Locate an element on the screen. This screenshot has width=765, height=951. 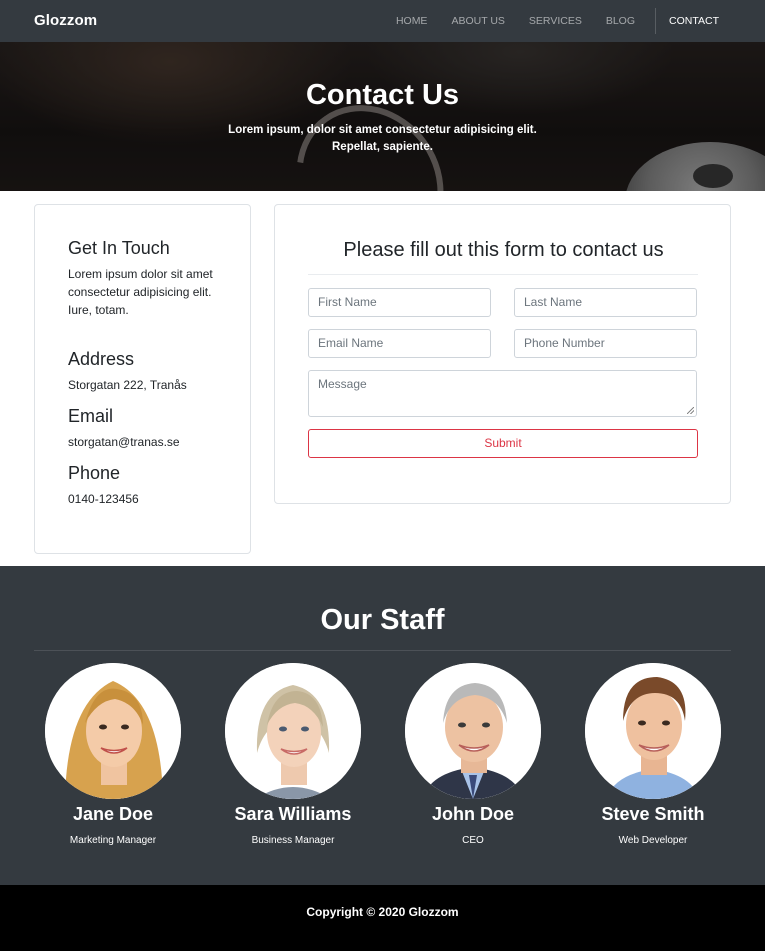
staff-role: Web Developer is located at coordinates (653, 840).